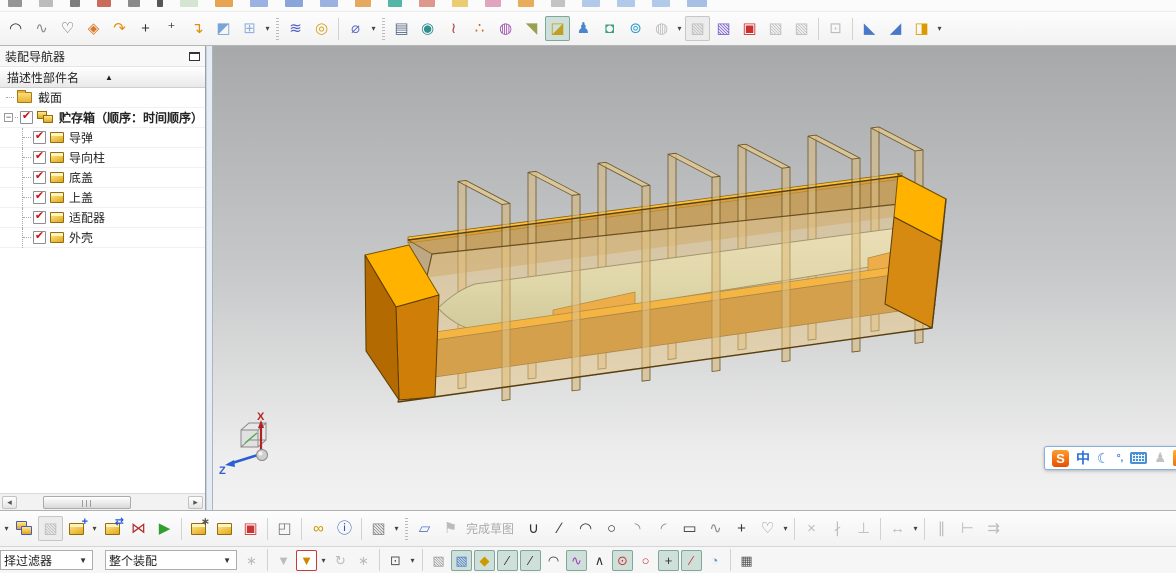 The width and height of the screenshot is (1176, 573). I want to click on auto-dimension-button: ⇉, so click(993, 528).